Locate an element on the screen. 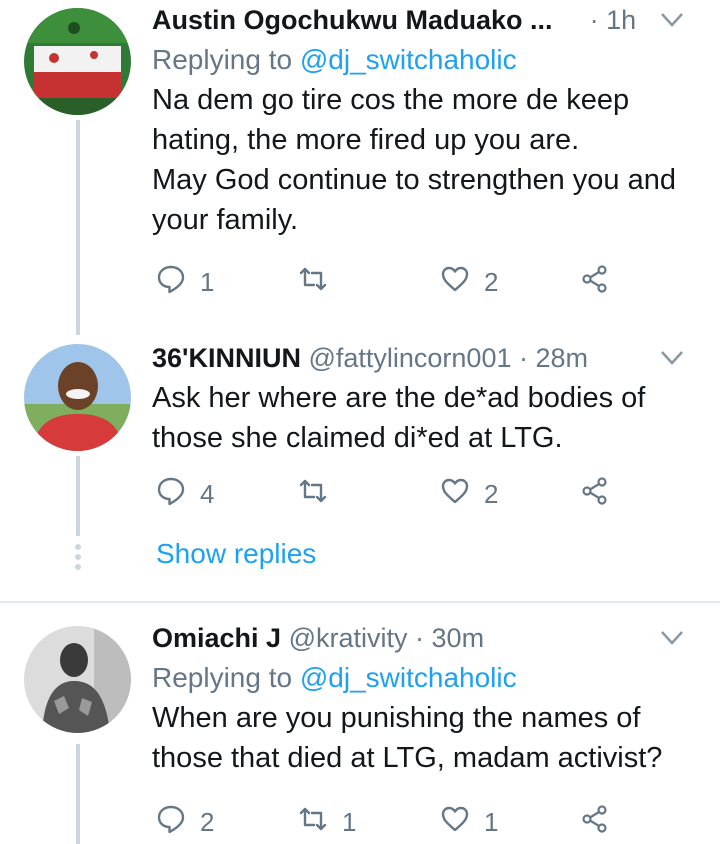  retweet-button: 1 is located at coordinates (327, 822).